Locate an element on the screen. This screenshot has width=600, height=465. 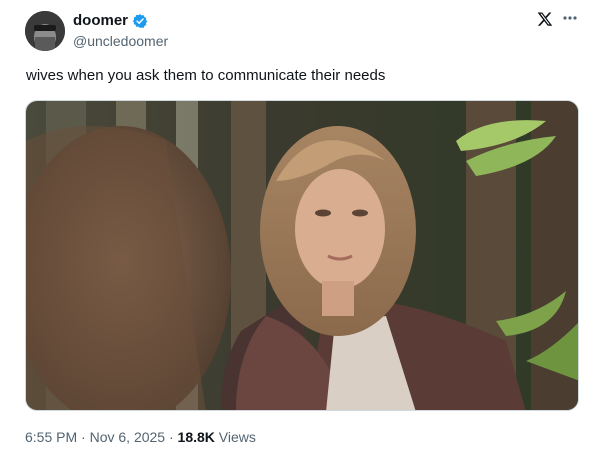
post-meta: 6:55 PM · Nov 6, 2025 · 18.8K Views is located at coordinates (140, 437).